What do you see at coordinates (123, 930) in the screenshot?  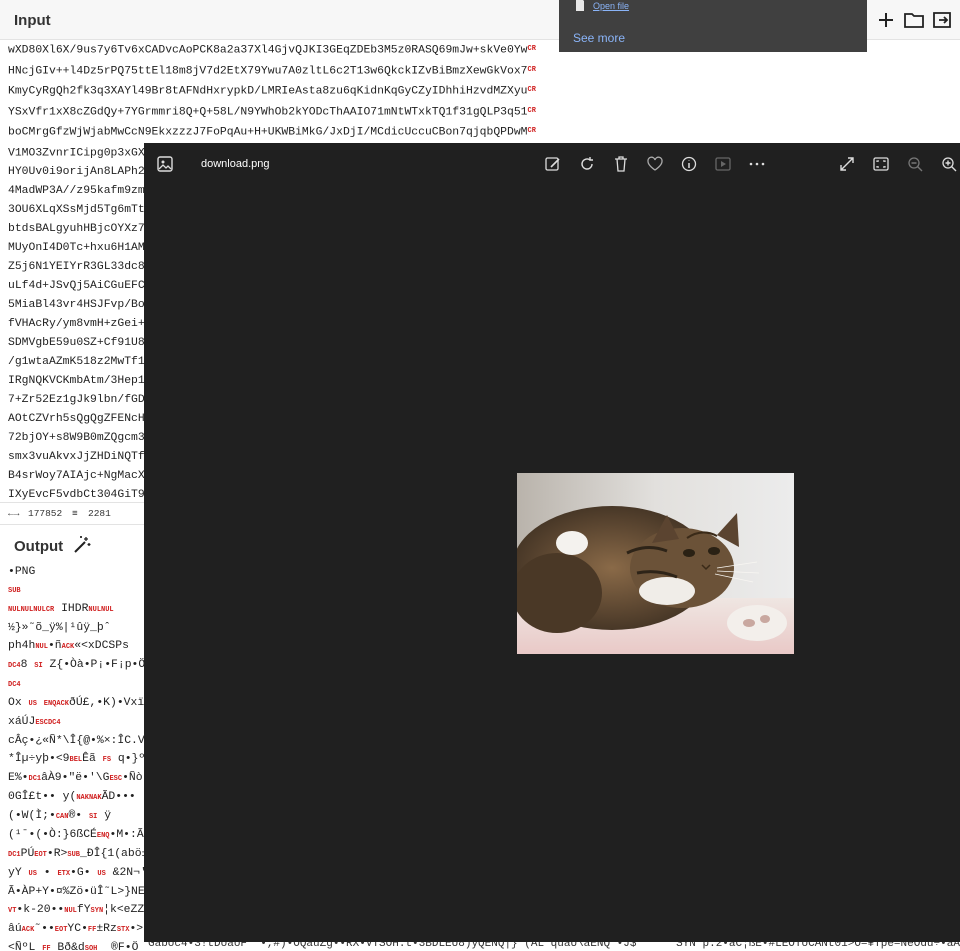 I see `control-char-marker: STX` at bounding box center [123, 930].